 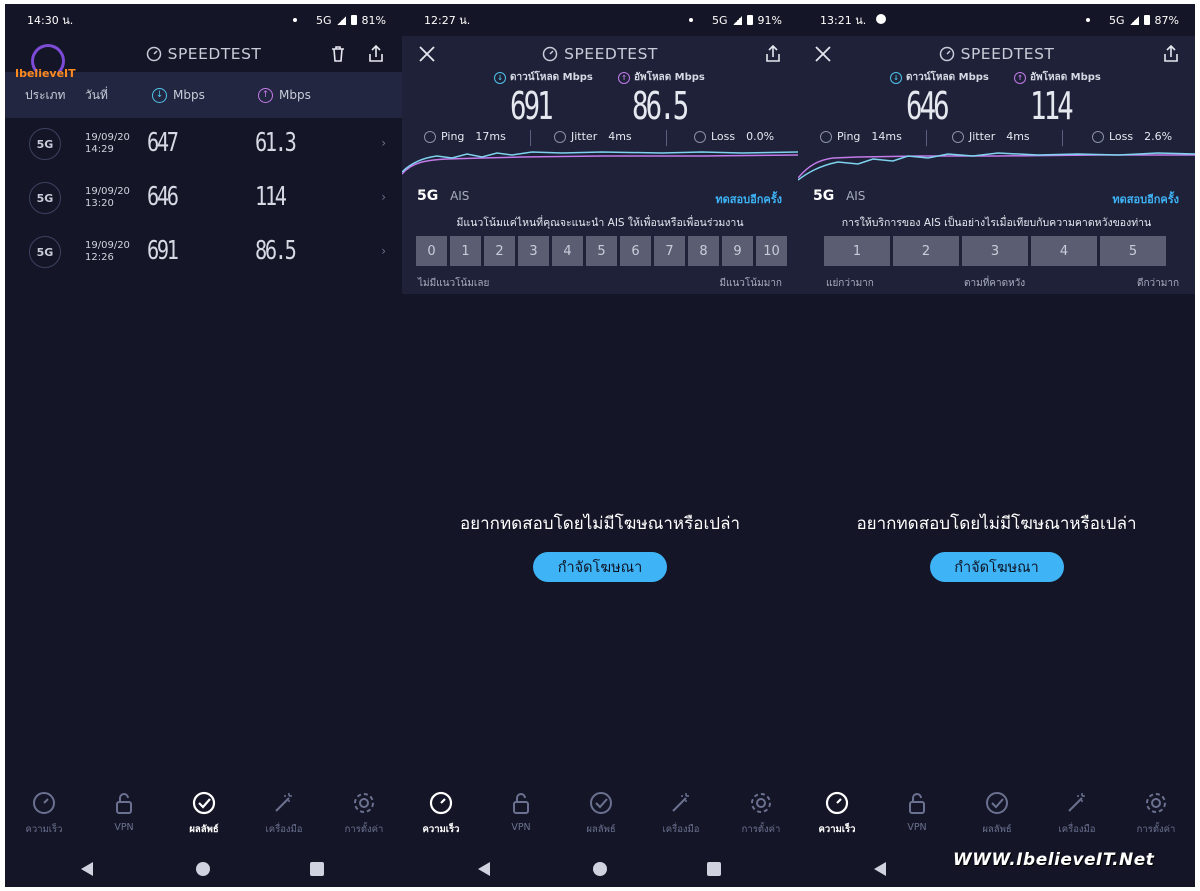 What do you see at coordinates (700, 136) in the screenshot?
I see `loss-icon` at bounding box center [700, 136].